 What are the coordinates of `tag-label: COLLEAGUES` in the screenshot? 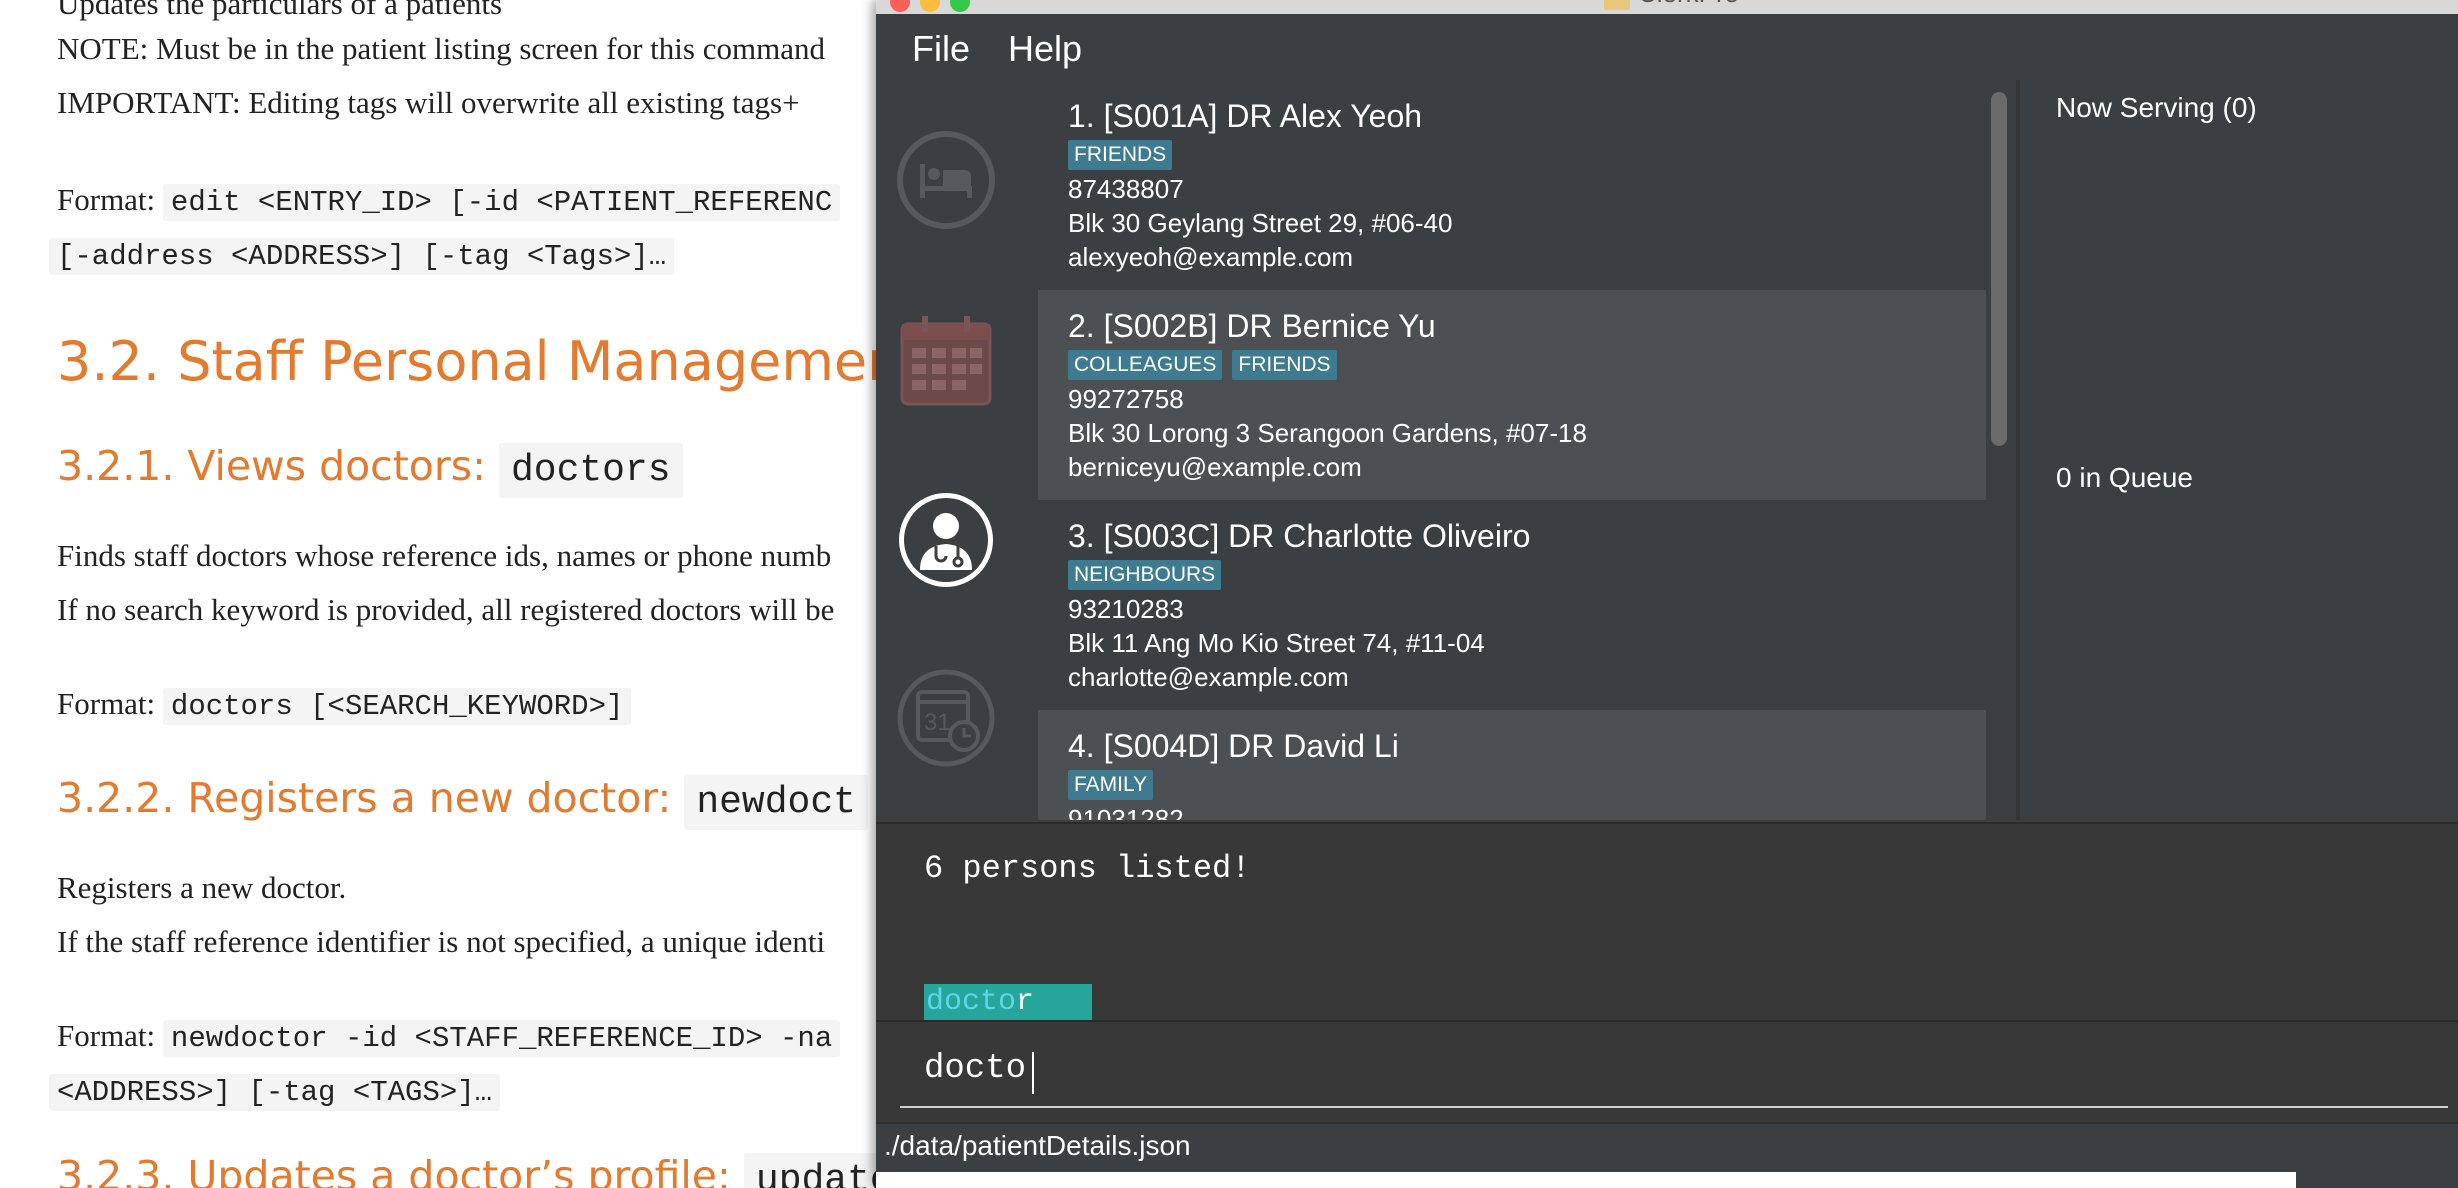 It's located at (1145, 365).